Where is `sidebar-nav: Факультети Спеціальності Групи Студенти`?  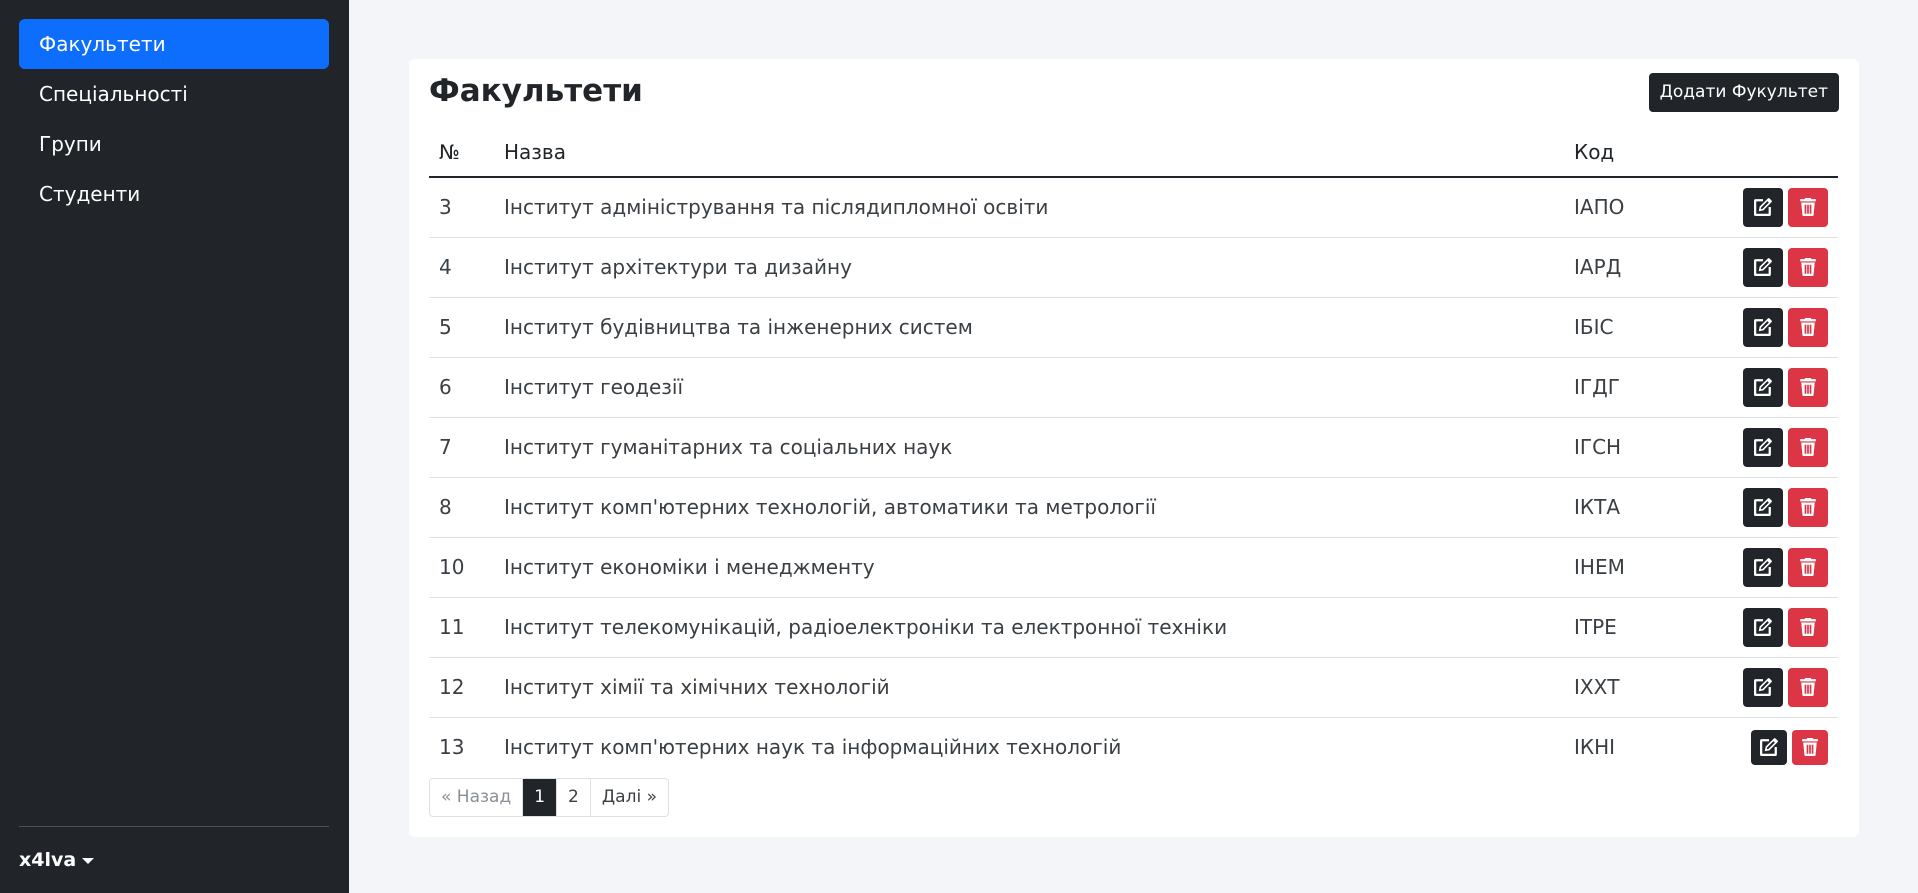
sidebar-nav: Факультети Спеціальності Групи Студенти is located at coordinates (174, 119).